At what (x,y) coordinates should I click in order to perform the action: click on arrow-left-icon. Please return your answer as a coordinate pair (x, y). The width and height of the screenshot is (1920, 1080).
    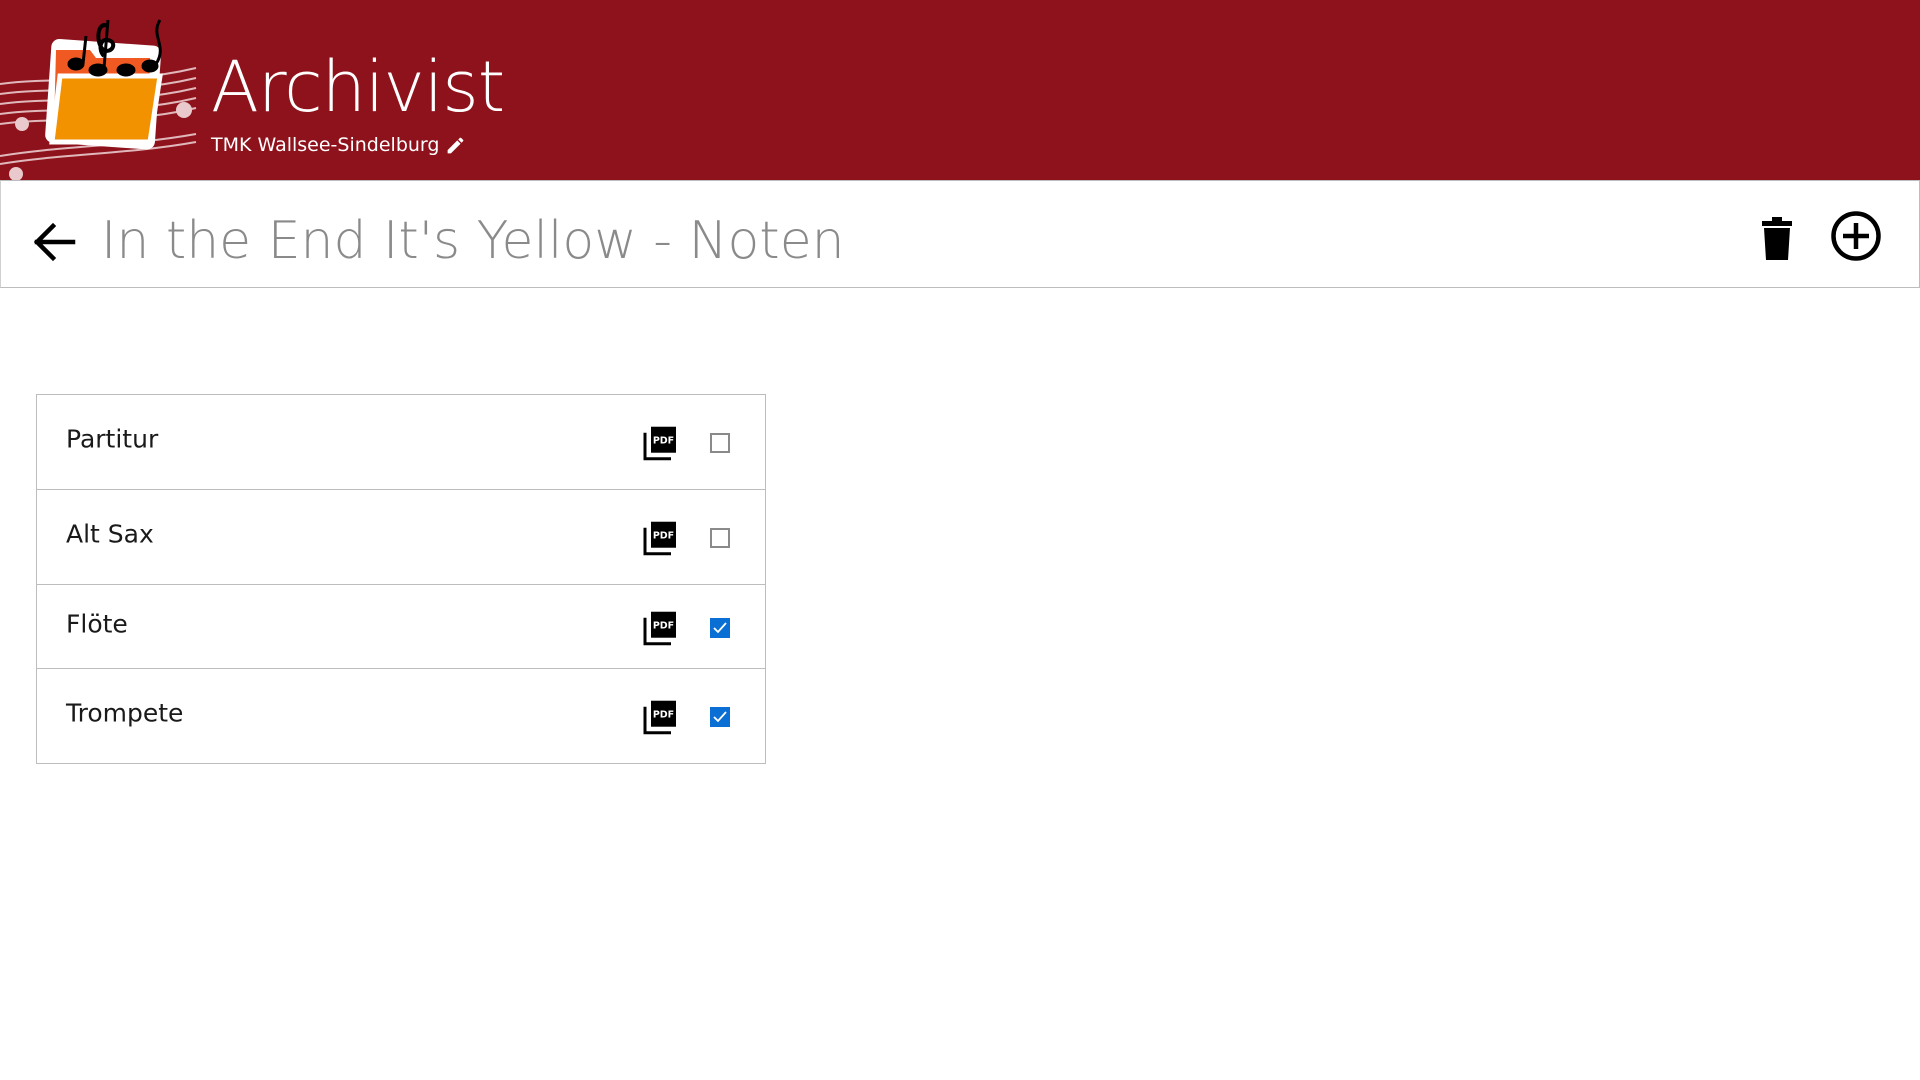
    Looking at the image, I should click on (54, 242).